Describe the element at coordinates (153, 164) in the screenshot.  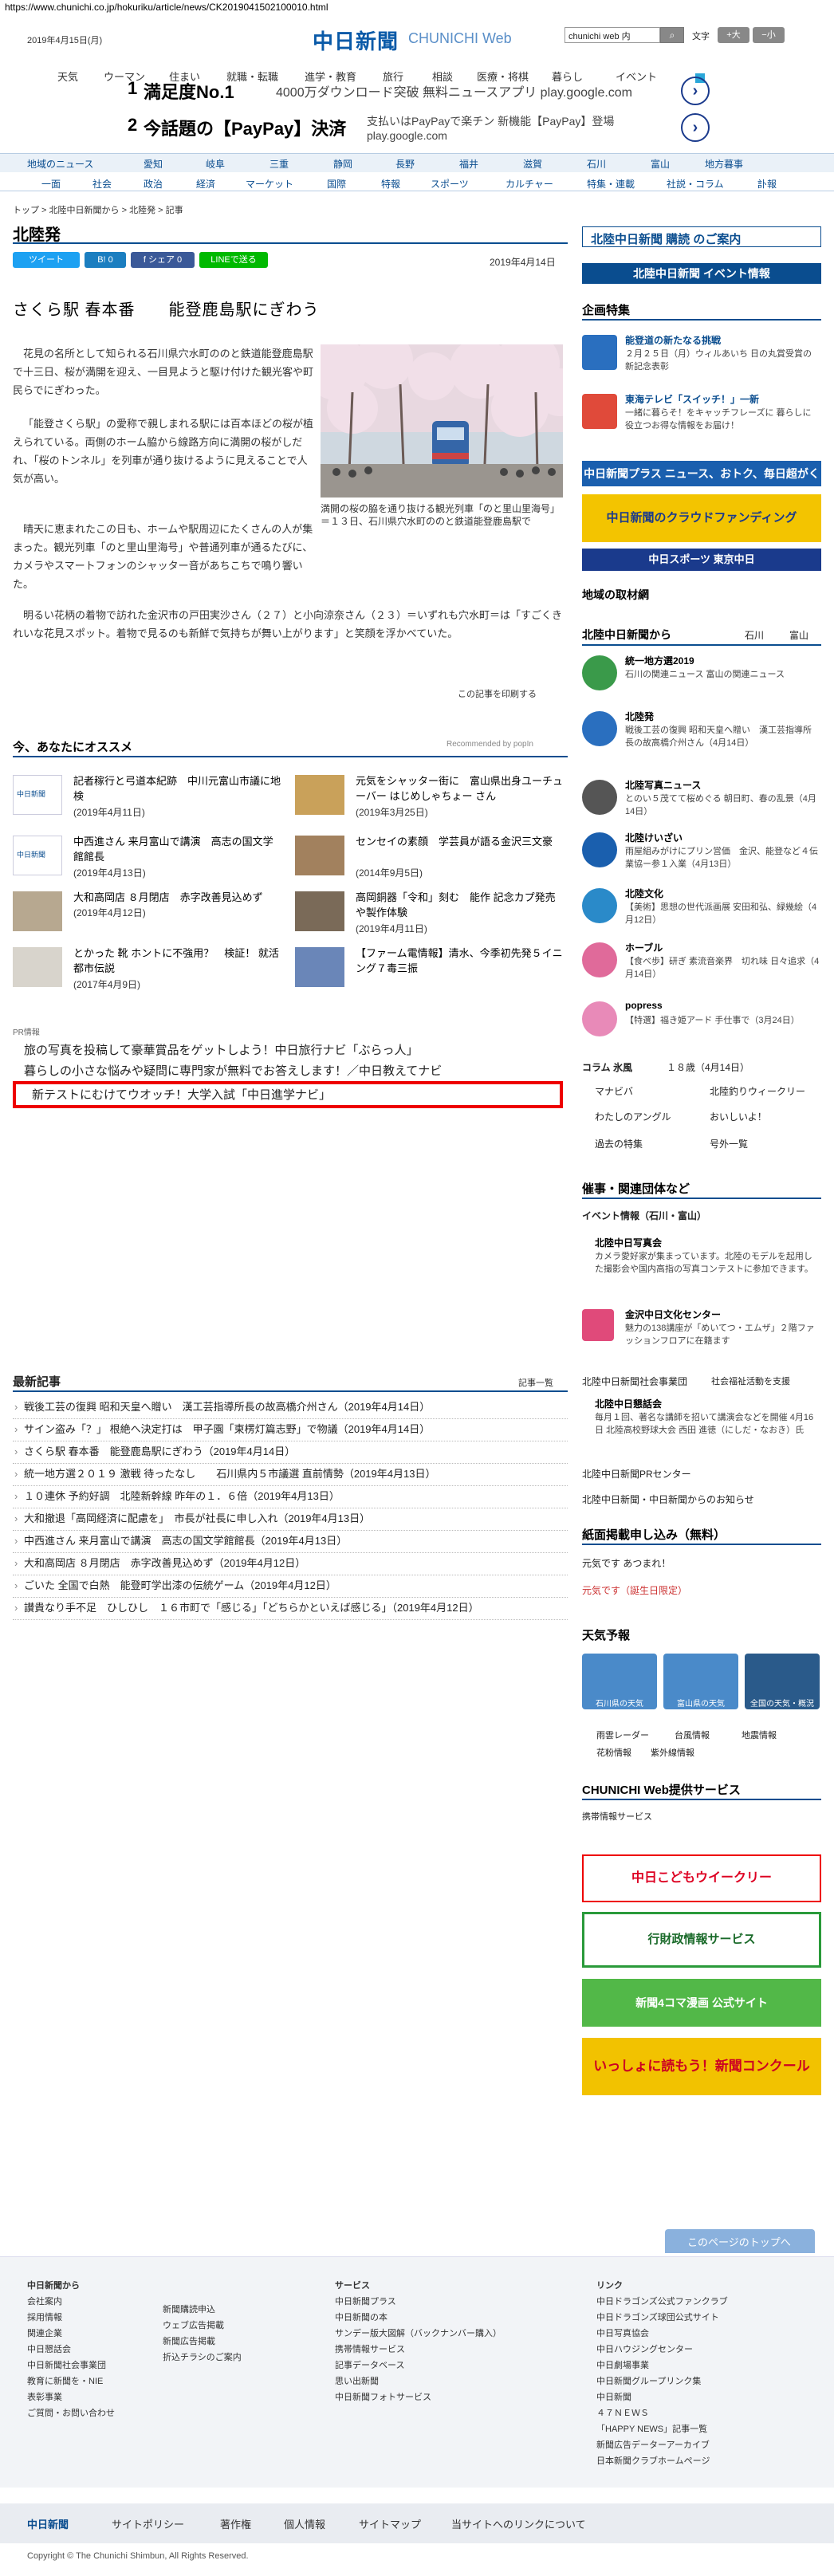
I see `region-nav-item: 愛知` at that location.